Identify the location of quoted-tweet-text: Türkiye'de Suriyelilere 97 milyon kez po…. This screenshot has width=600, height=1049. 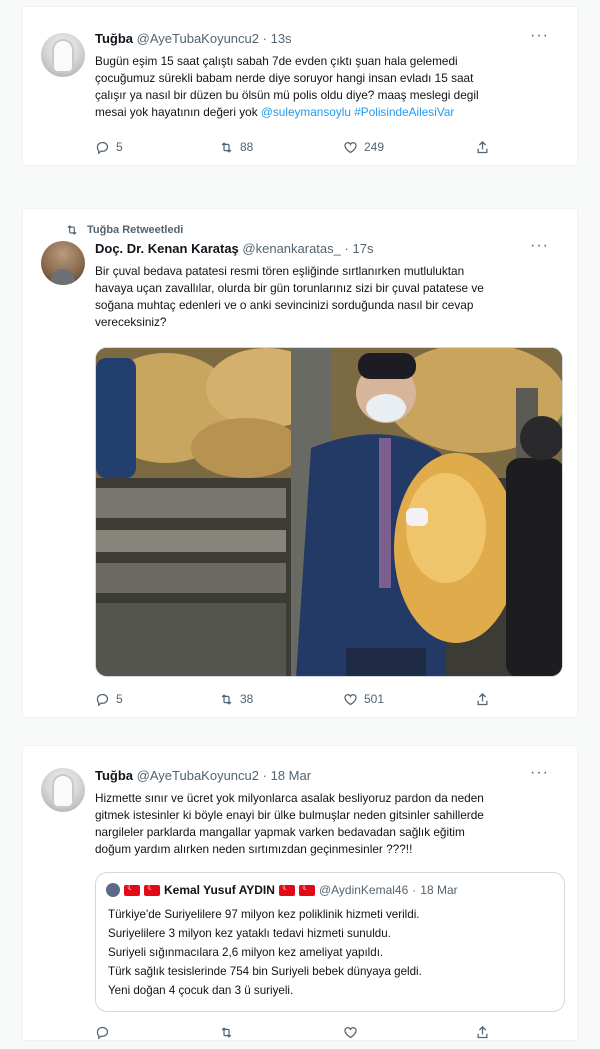
(331, 952).